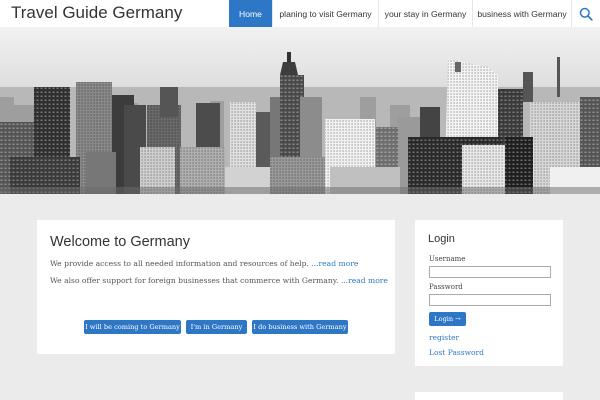  Describe the element at coordinates (364, 280) in the screenshot. I see `read-more-link-2: ...read more` at that location.